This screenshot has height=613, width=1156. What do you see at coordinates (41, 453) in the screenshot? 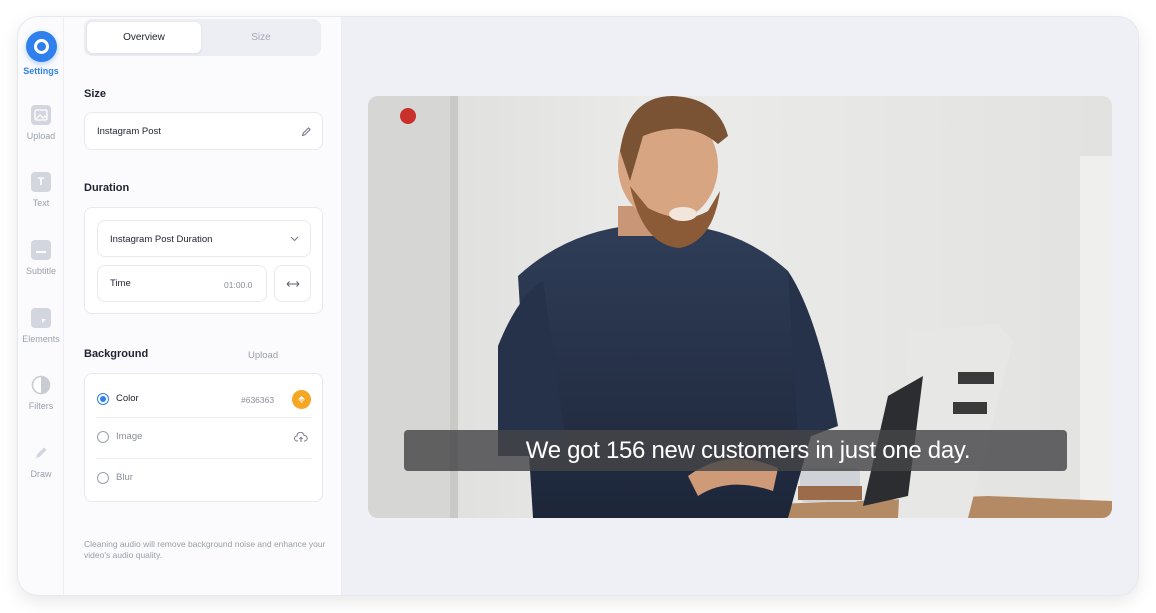
I see `pen-icon` at bounding box center [41, 453].